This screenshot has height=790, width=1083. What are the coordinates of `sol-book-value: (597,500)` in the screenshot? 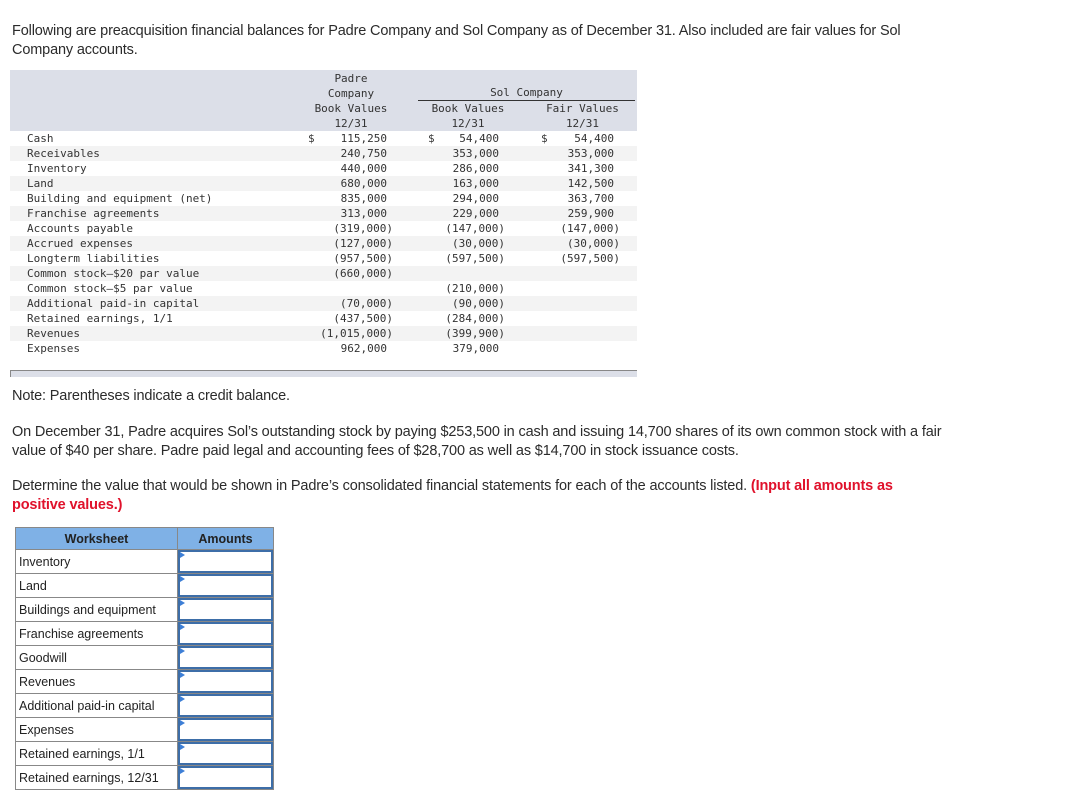 It's located at (475, 258).